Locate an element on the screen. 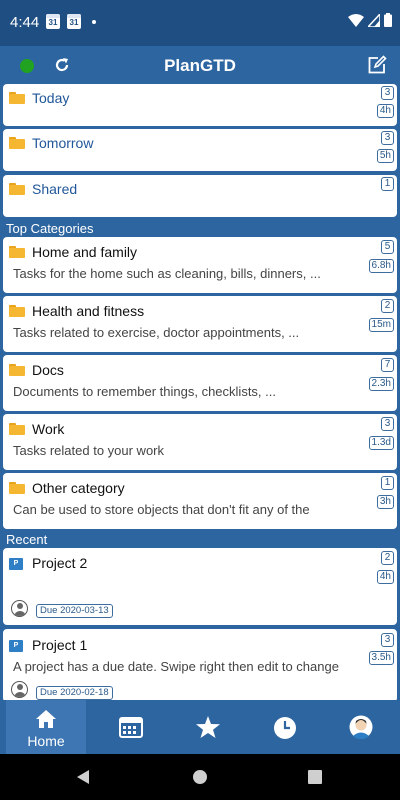  list-title: Shared is located at coordinates (55, 189).